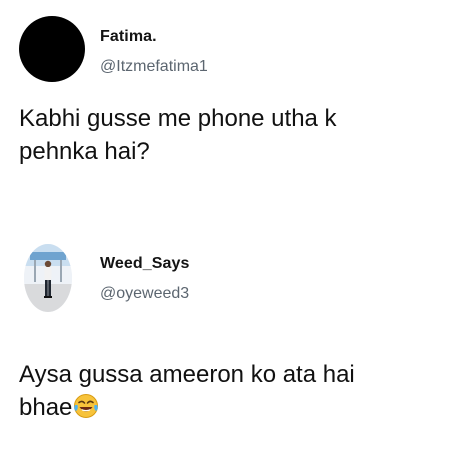 Image resolution: width=450 pixels, height=450 pixels. I want to click on tweet-text-content: Aysa gussa ameeron ko ata hai bhae, so click(187, 391).